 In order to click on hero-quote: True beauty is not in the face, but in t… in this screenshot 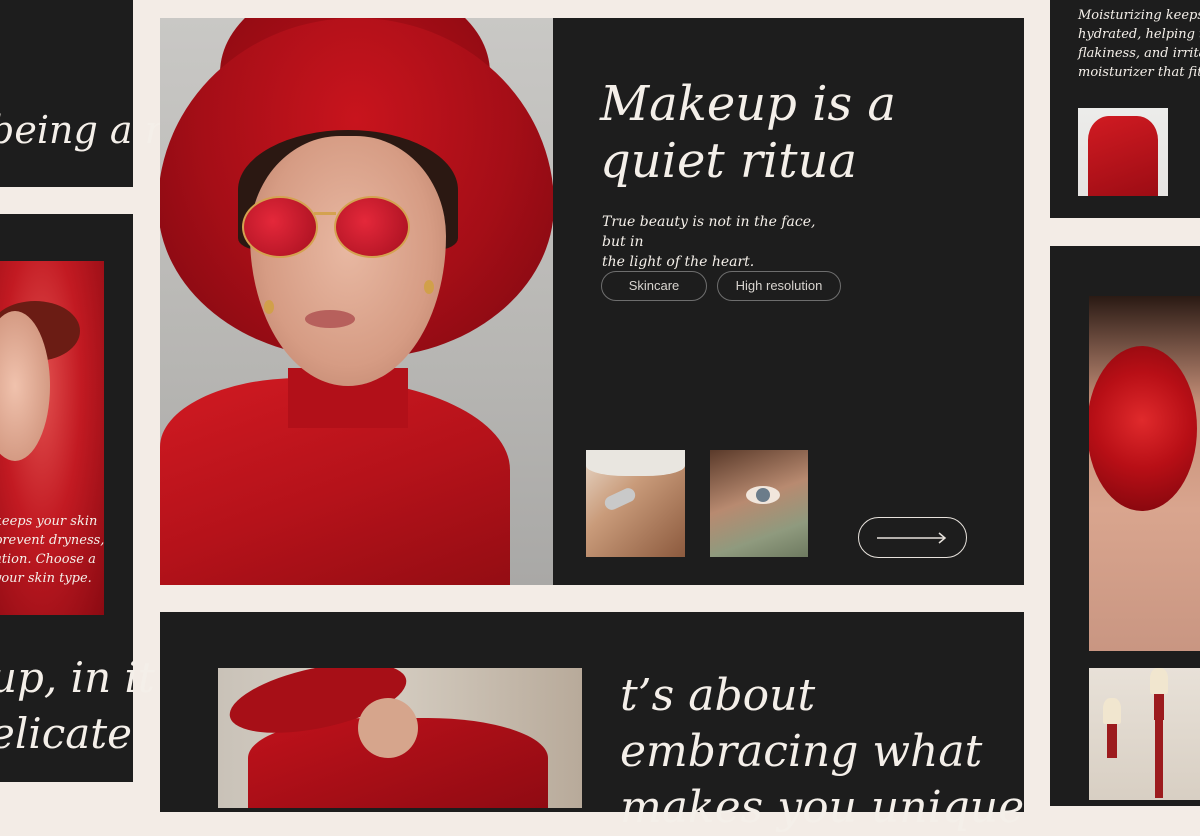, I will do `click(709, 242)`.